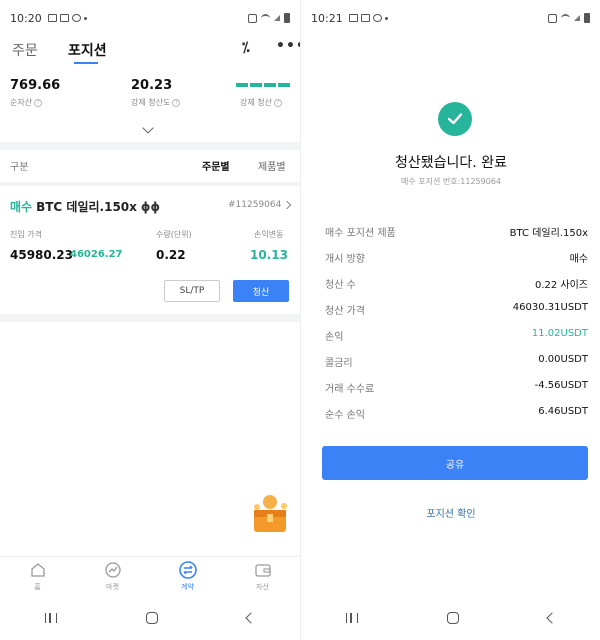  I want to click on detail-value: 0.00USDT, so click(563, 359).